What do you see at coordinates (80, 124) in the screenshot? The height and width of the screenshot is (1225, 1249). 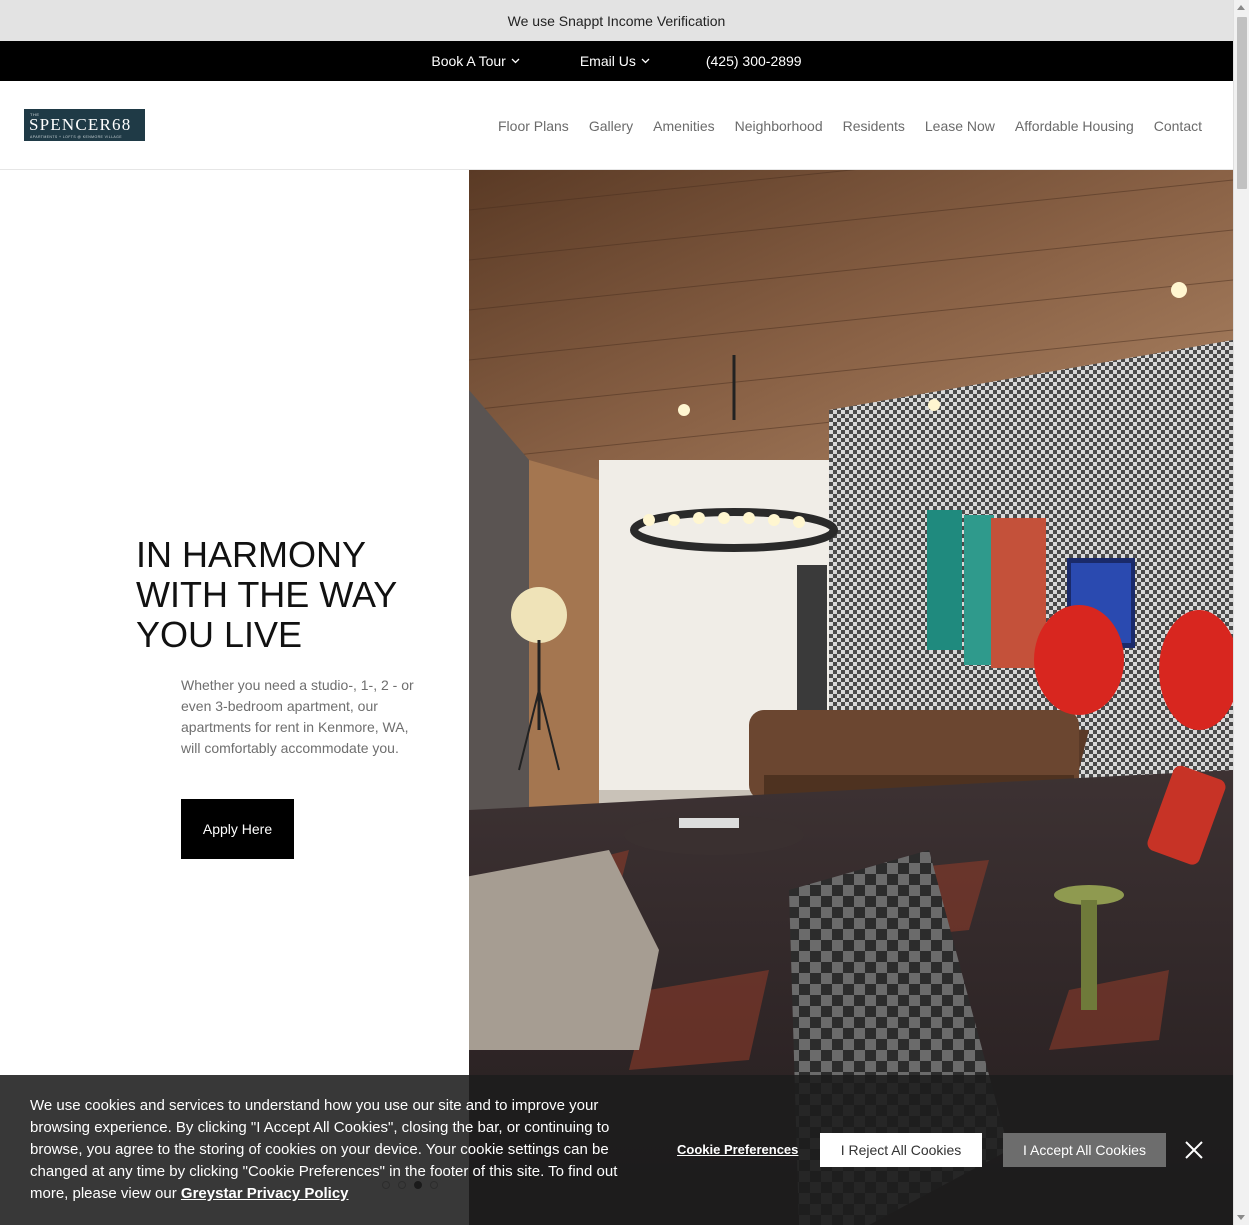 I see `logo-name: SPENCER68` at bounding box center [80, 124].